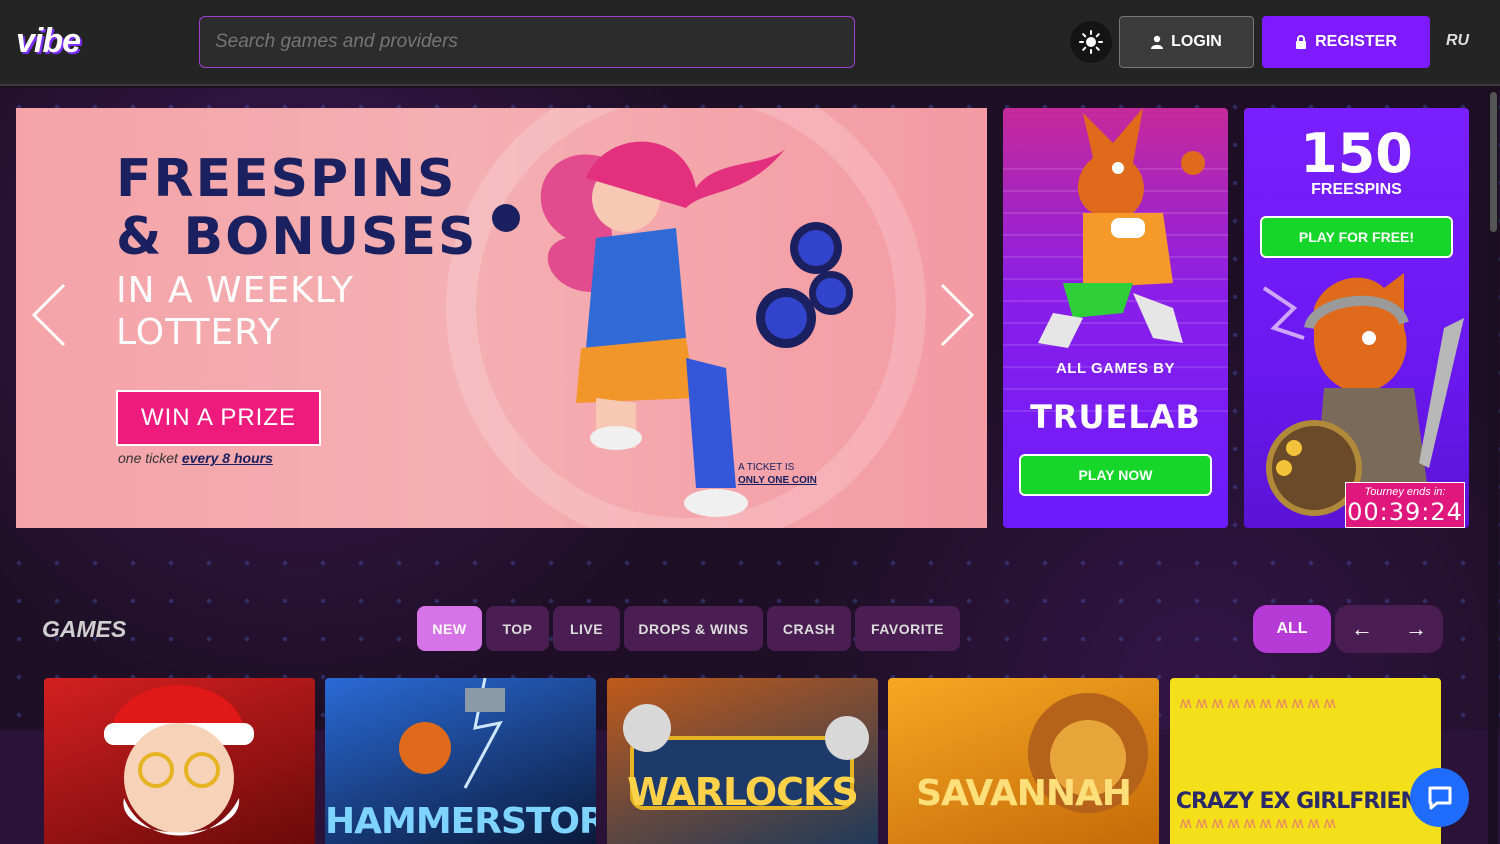  Describe the element at coordinates (1196, 41) in the screenshot. I see `login-label: LOGIN` at that location.